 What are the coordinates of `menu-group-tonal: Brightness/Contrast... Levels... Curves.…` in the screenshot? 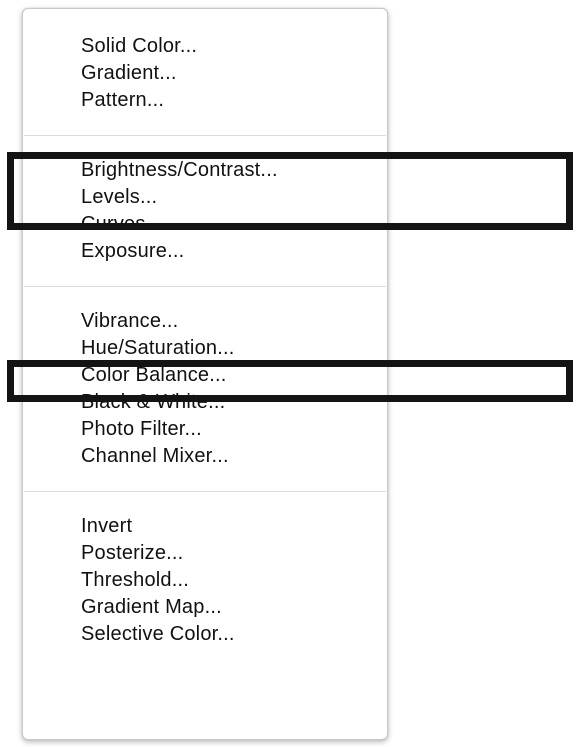 It's located at (205, 211).